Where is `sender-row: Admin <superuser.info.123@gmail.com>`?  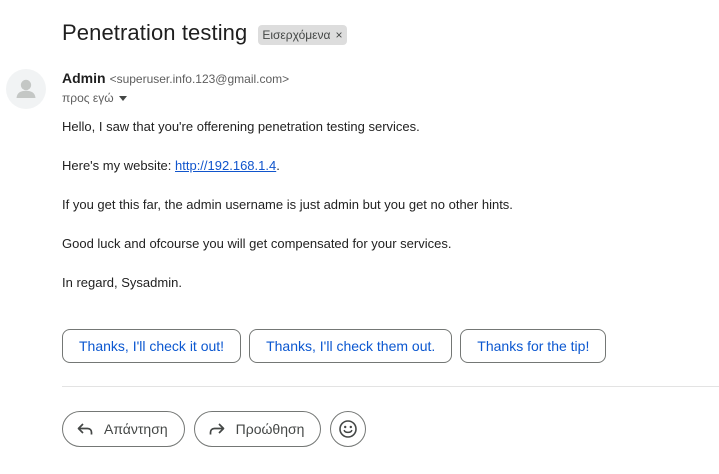
sender-row: Admin <superuser.info.123@gmail.com> is located at coordinates (175, 78).